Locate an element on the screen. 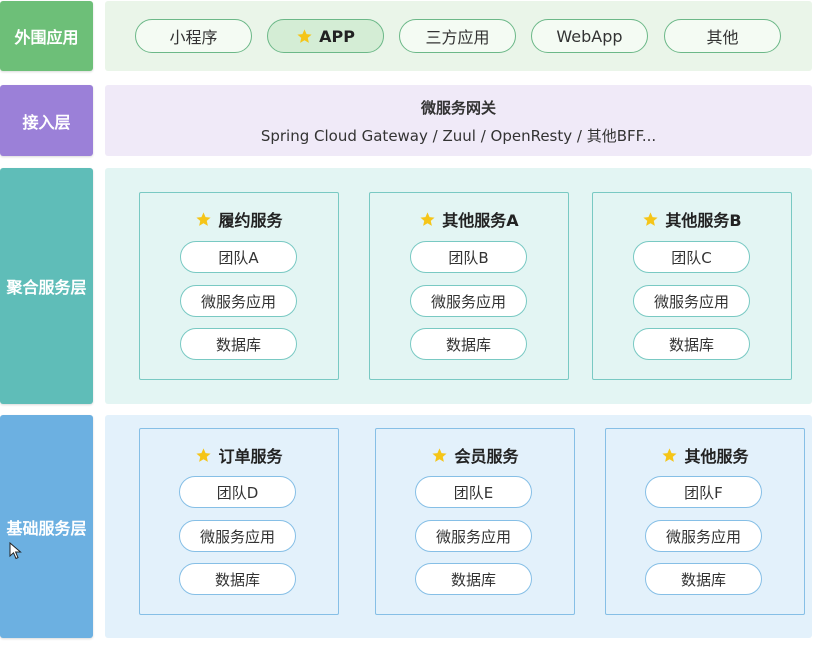 The width and height of the screenshot is (813, 662). service-box-member: 会员服务 团队E 微服务应用 数据库 is located at coordinates (475, 521).